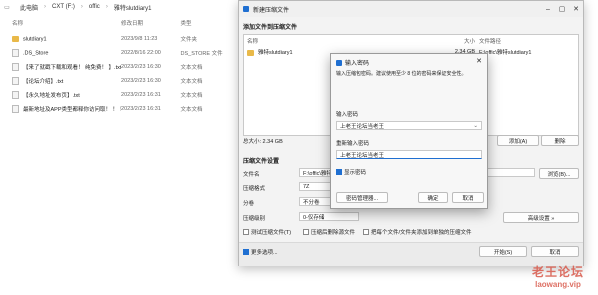 Image resolution: width=598 pixels, height=295 pixels. What do you see at coordinates (518, 140) in the screenshot?
I see `add-button: 添加(A)` at bounding box center [518, 140].